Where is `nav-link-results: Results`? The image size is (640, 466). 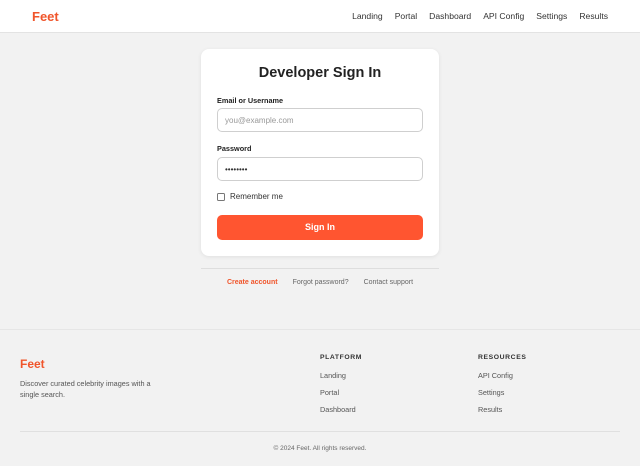
nav-link-results: Results is located at coordinates (593, 16).